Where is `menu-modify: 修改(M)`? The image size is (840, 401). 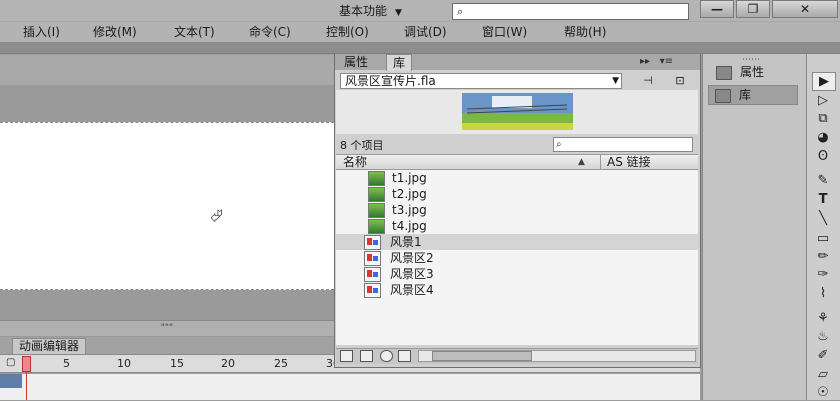 menu-modify: 修改(M) is located at coordinates (115, 32).